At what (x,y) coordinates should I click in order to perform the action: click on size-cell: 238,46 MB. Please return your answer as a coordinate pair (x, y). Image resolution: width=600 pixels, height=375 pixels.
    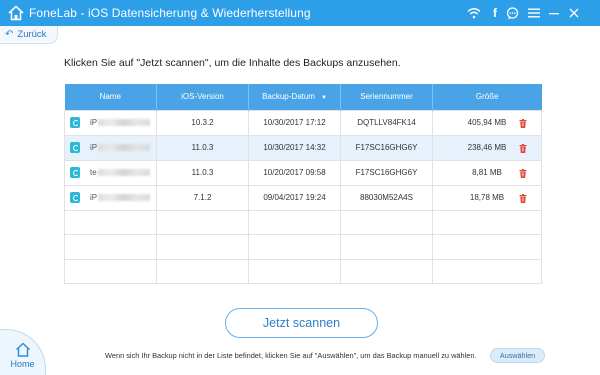
    Looking at the image, I should click on (487, 147).